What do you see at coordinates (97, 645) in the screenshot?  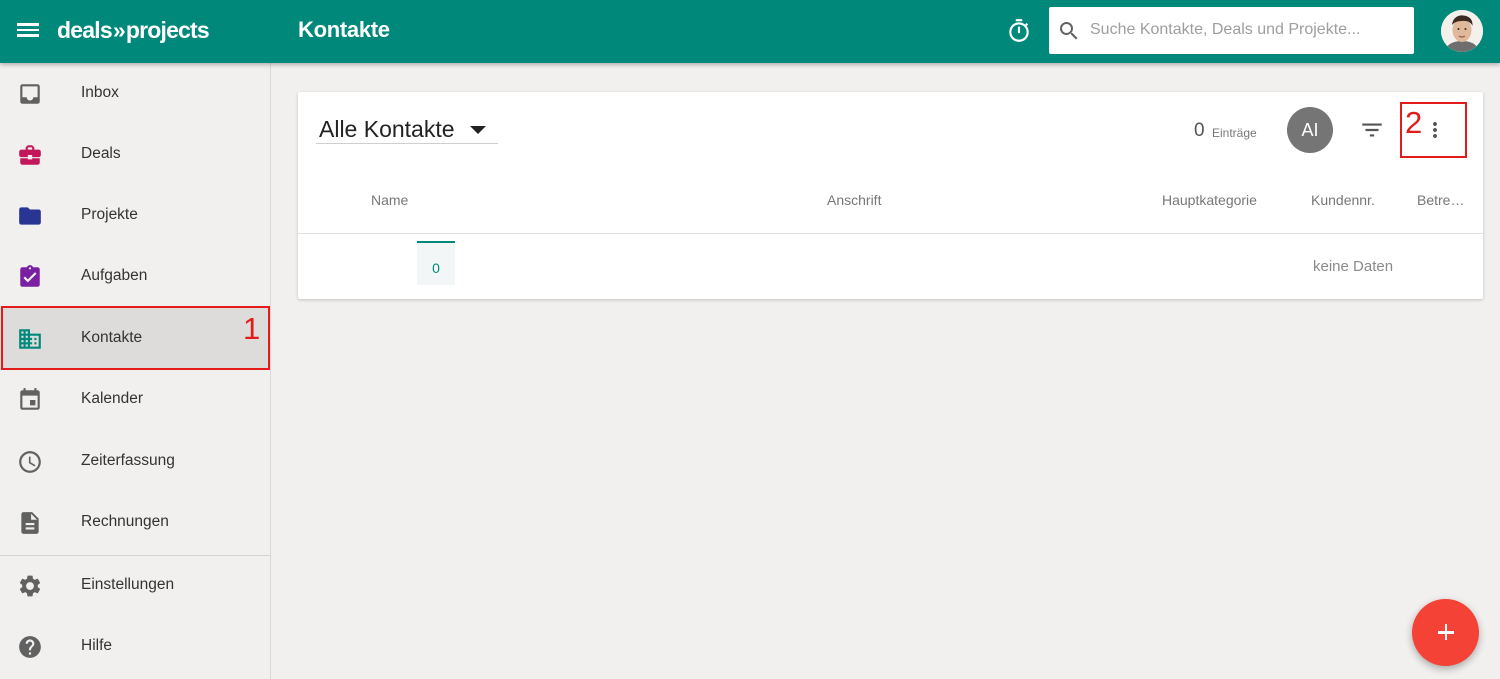 I see `sidebar-item-label: Hilfe` at bounding box center [97, 645].